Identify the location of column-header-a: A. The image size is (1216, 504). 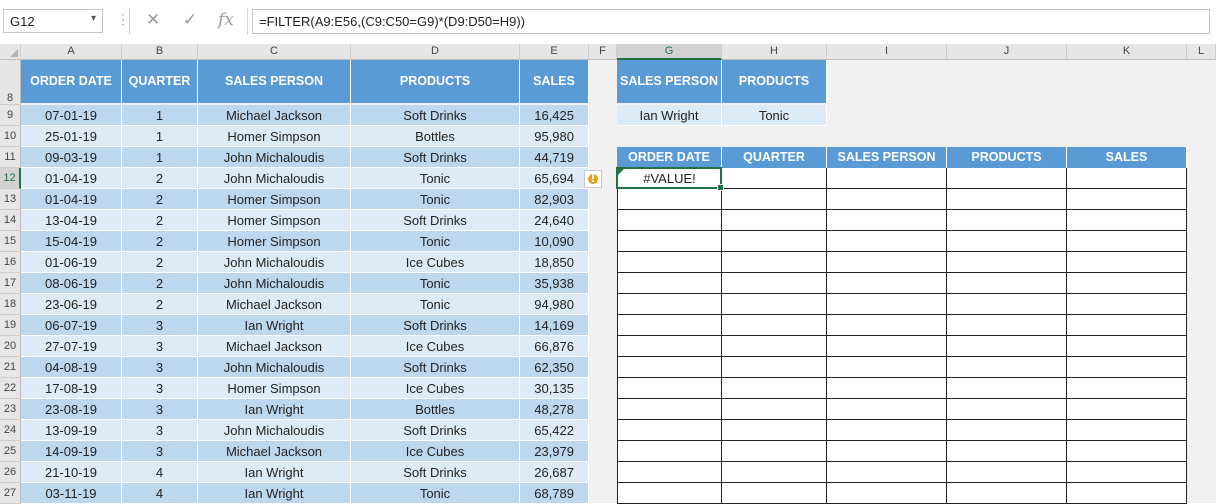
(71, 52).